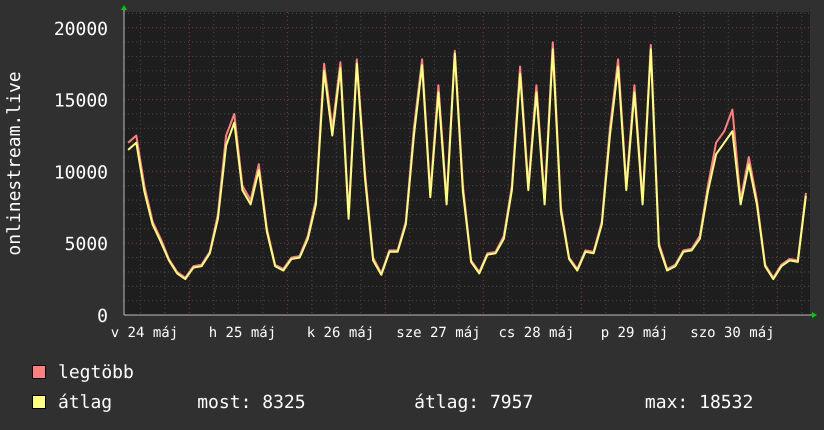 This screenshot has width=824, height=430. Describe the element at coordinates (81, 29) in the screenshot. I see `y-tick-label: 20000` at that location.